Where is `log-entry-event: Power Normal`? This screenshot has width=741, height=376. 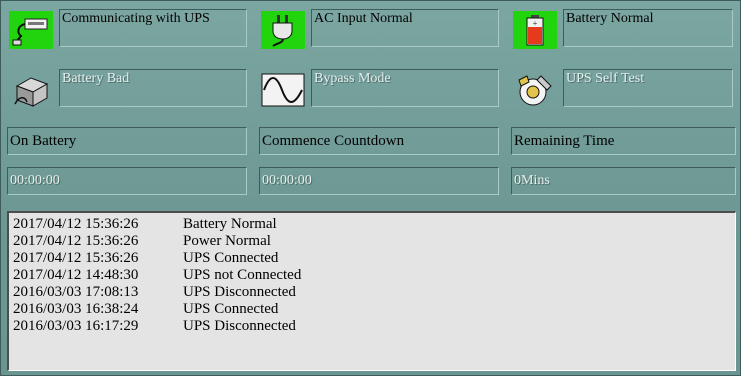
log-entry-event: Power Normal is located at coordinates (227, 241).